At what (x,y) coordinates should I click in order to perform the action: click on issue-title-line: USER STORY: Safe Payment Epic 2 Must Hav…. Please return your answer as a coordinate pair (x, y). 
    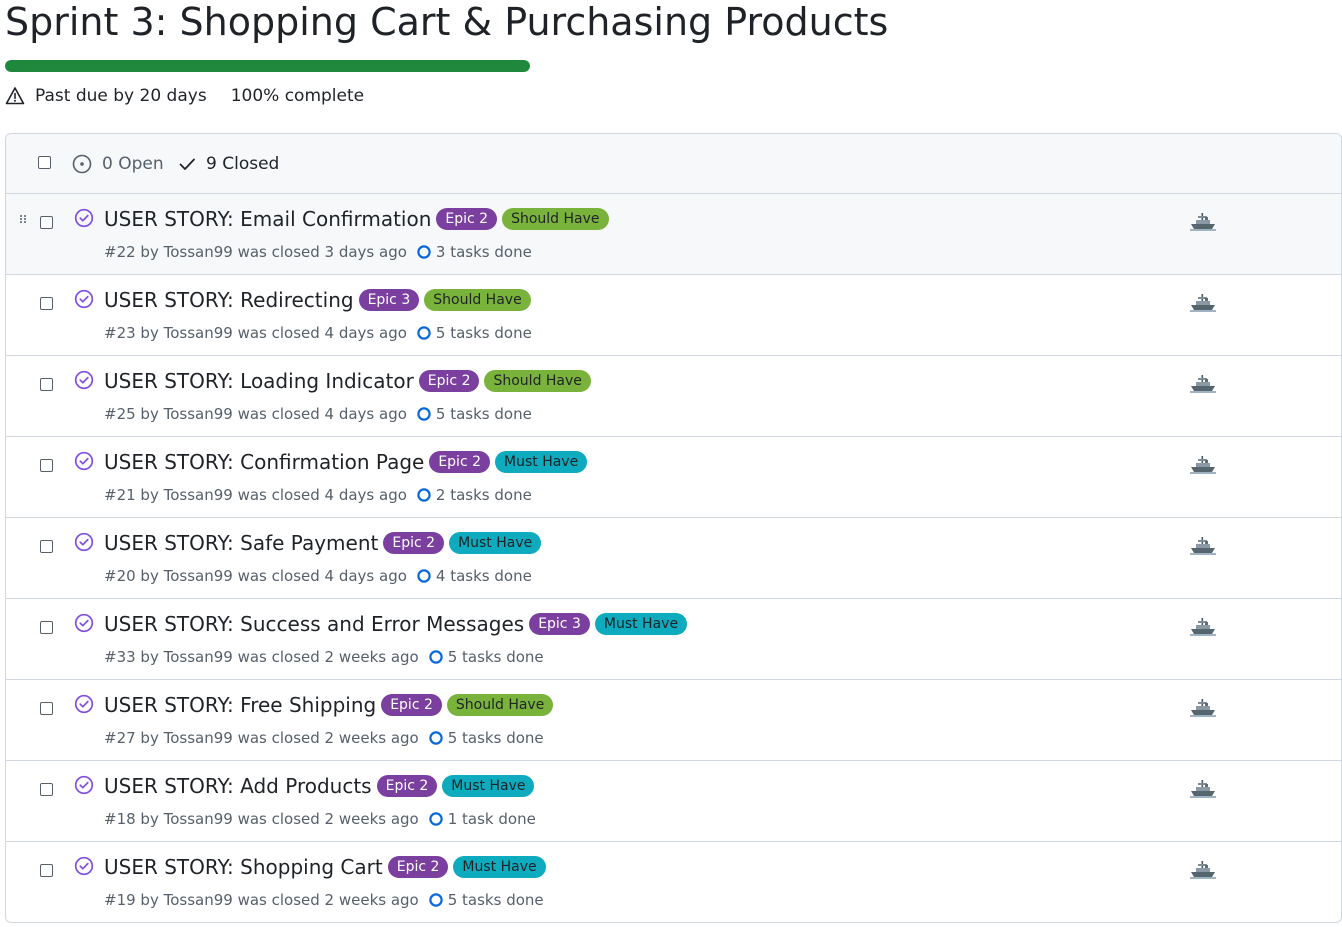
    Looking at the image, I should click on (323, 543).